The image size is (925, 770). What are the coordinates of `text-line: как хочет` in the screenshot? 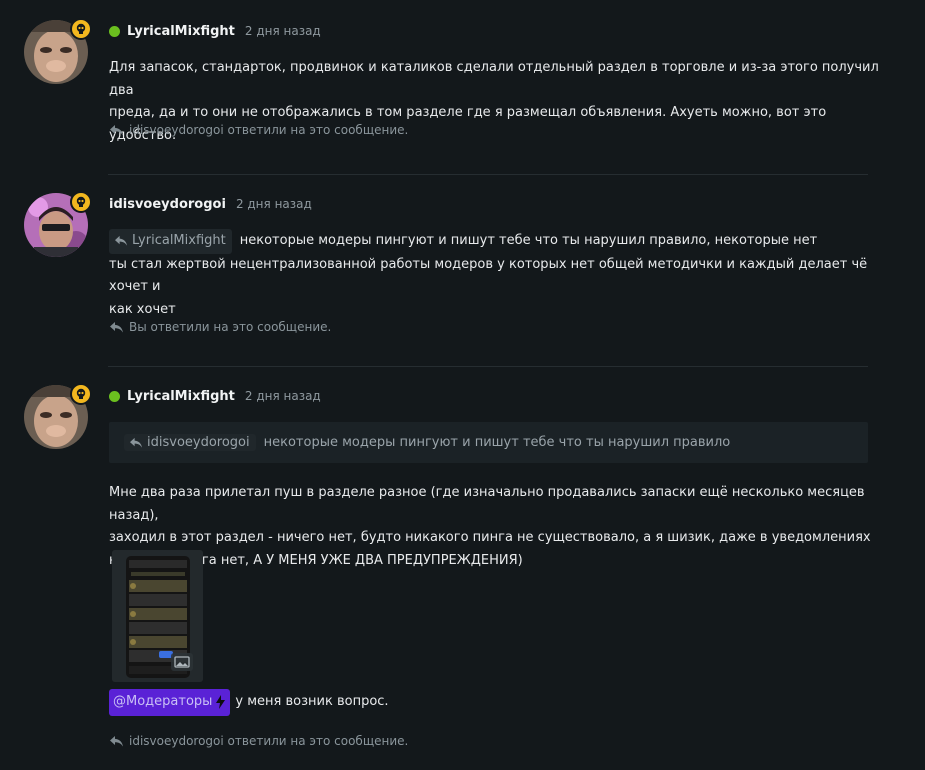 It's located at (142, 309).